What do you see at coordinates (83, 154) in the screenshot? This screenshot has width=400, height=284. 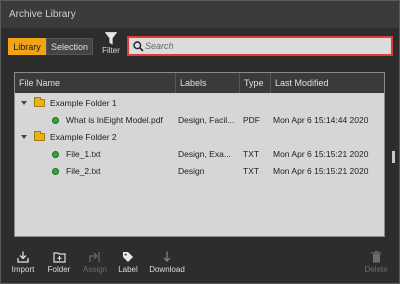 I see `file-name: File_1.txt` at bounding box center [83, 154].